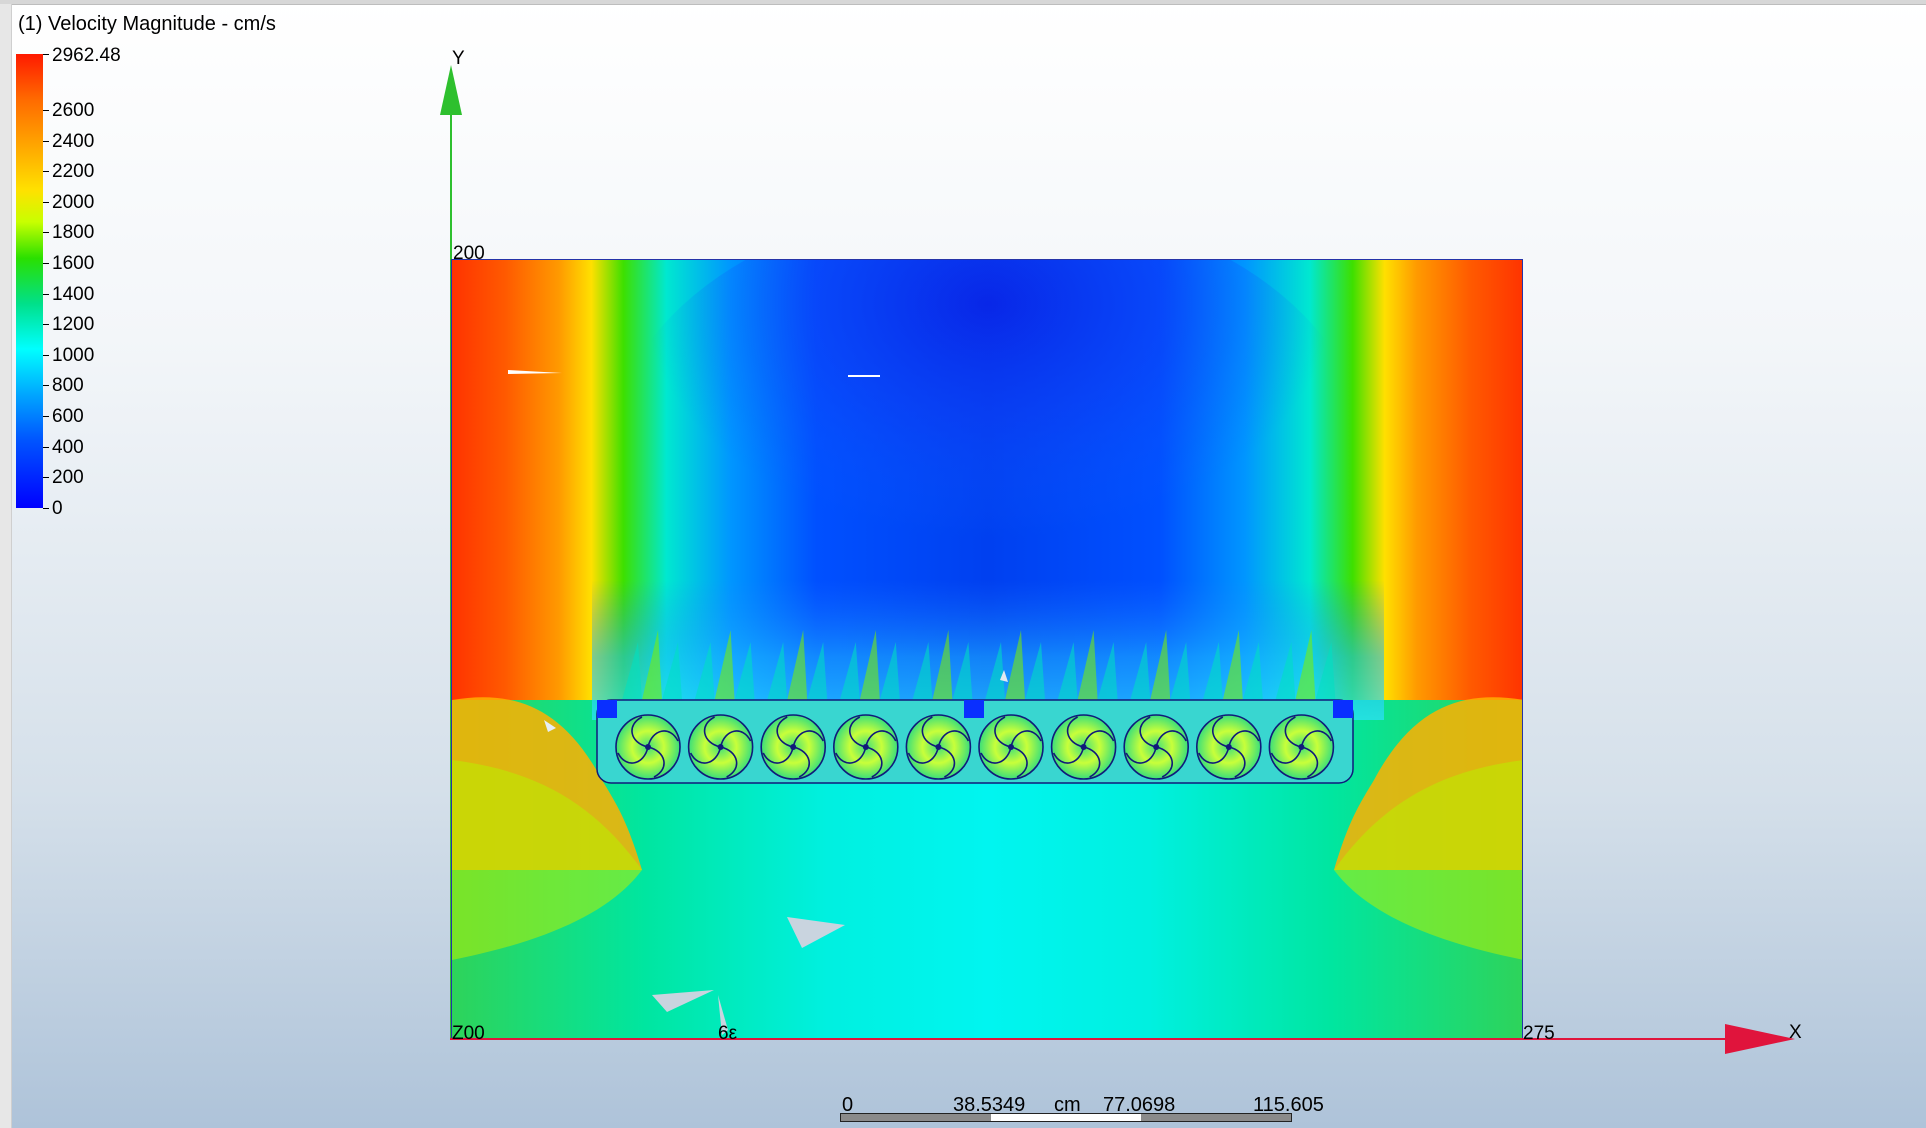 The height and width of the screenshot is (1128, 1926). What do you see at coordinates (73, 172) in the screenshot?
I see `legend-label: 2200` at bounding box center [73, 172].